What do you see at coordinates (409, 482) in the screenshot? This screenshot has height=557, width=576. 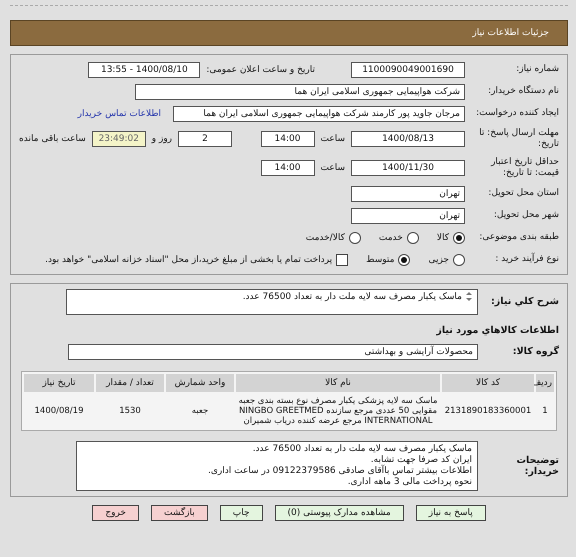 I see `note-line: نحوه پرداخت مالی 3 ماهه اداری.` at bounding box center [409, 482].